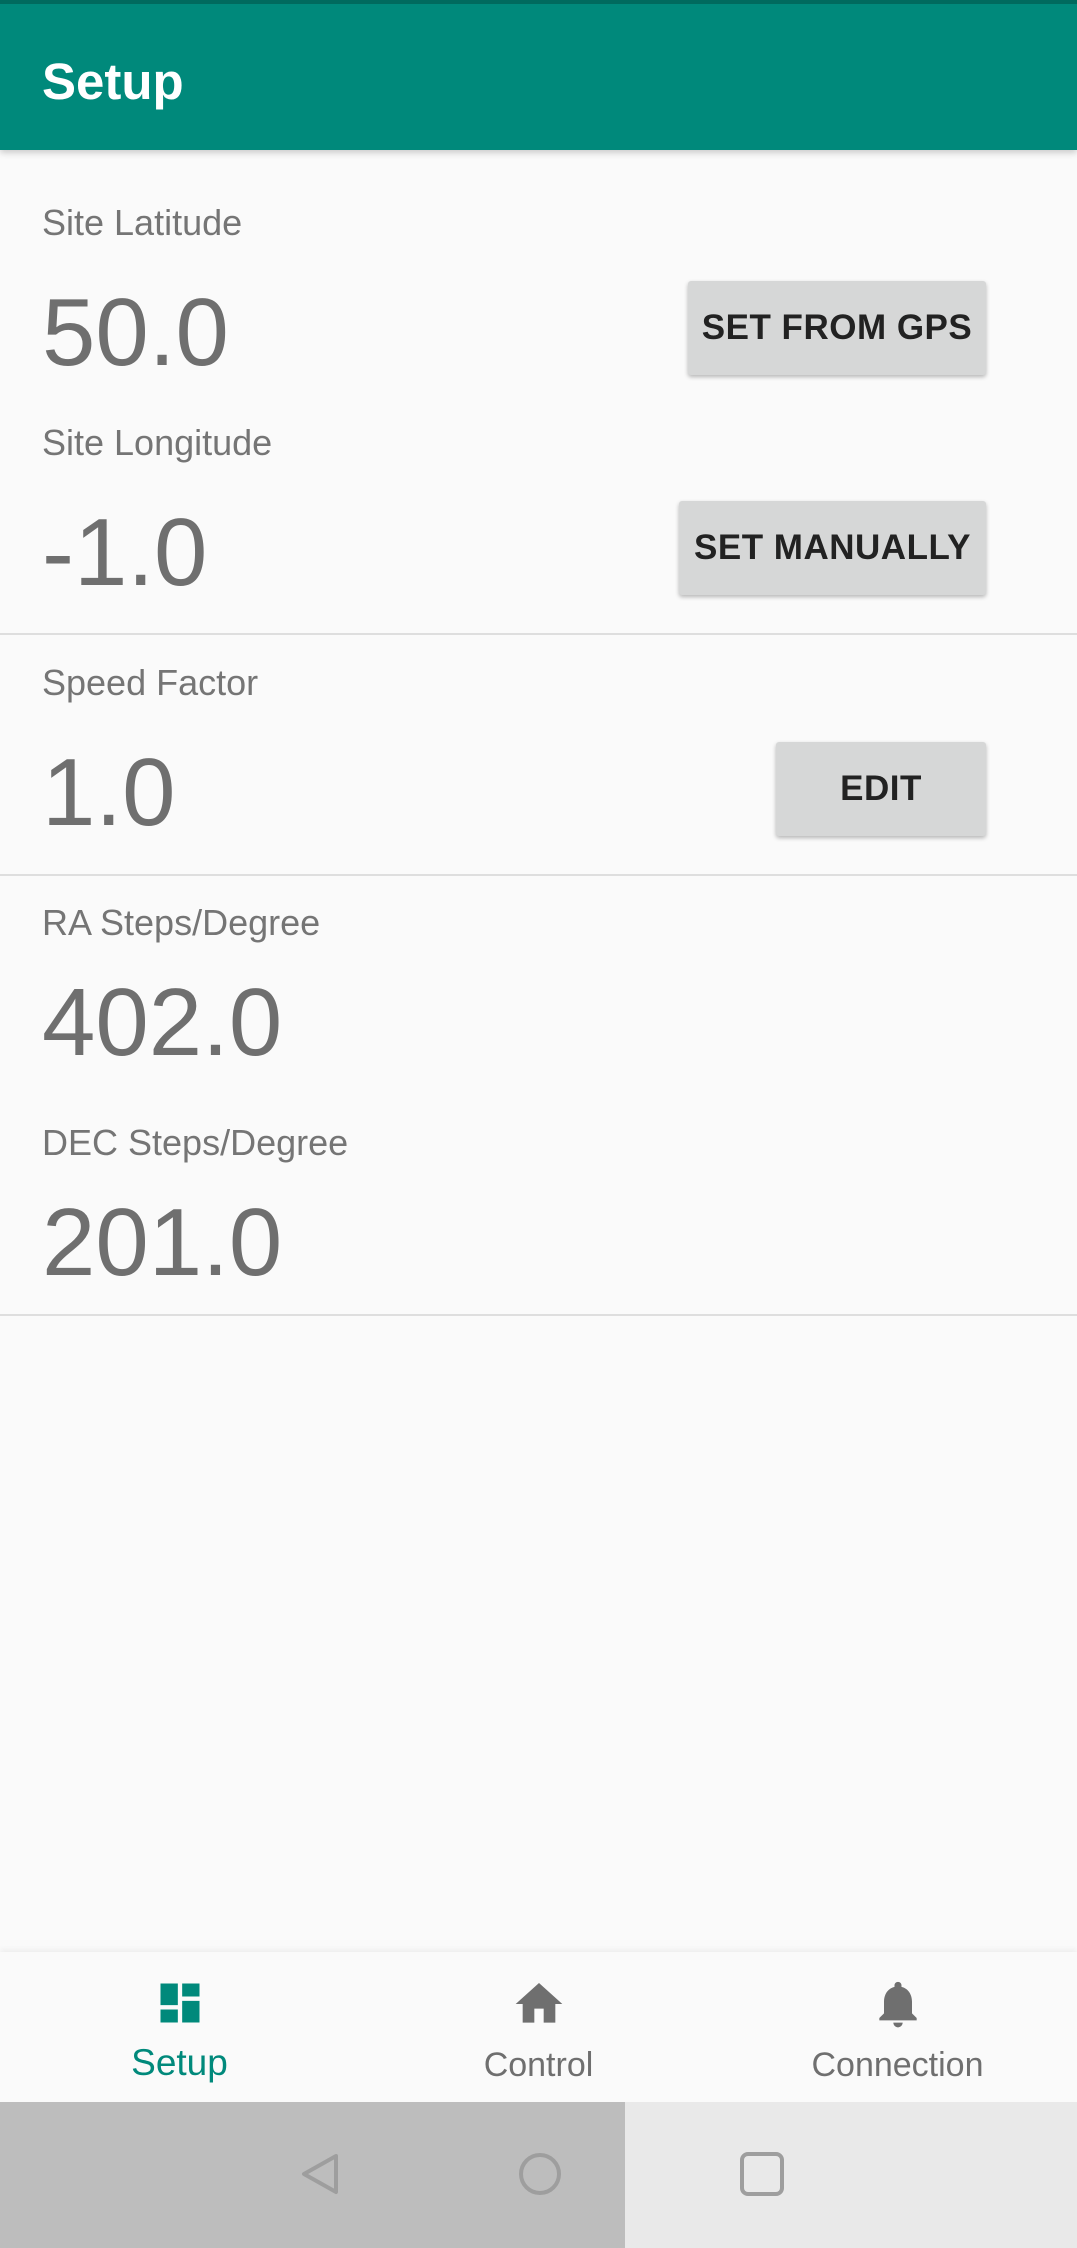 The image size is (1077, 2248). I want to click on dec-steps-label: DEC Steps/Degree, so click(195, 1142).